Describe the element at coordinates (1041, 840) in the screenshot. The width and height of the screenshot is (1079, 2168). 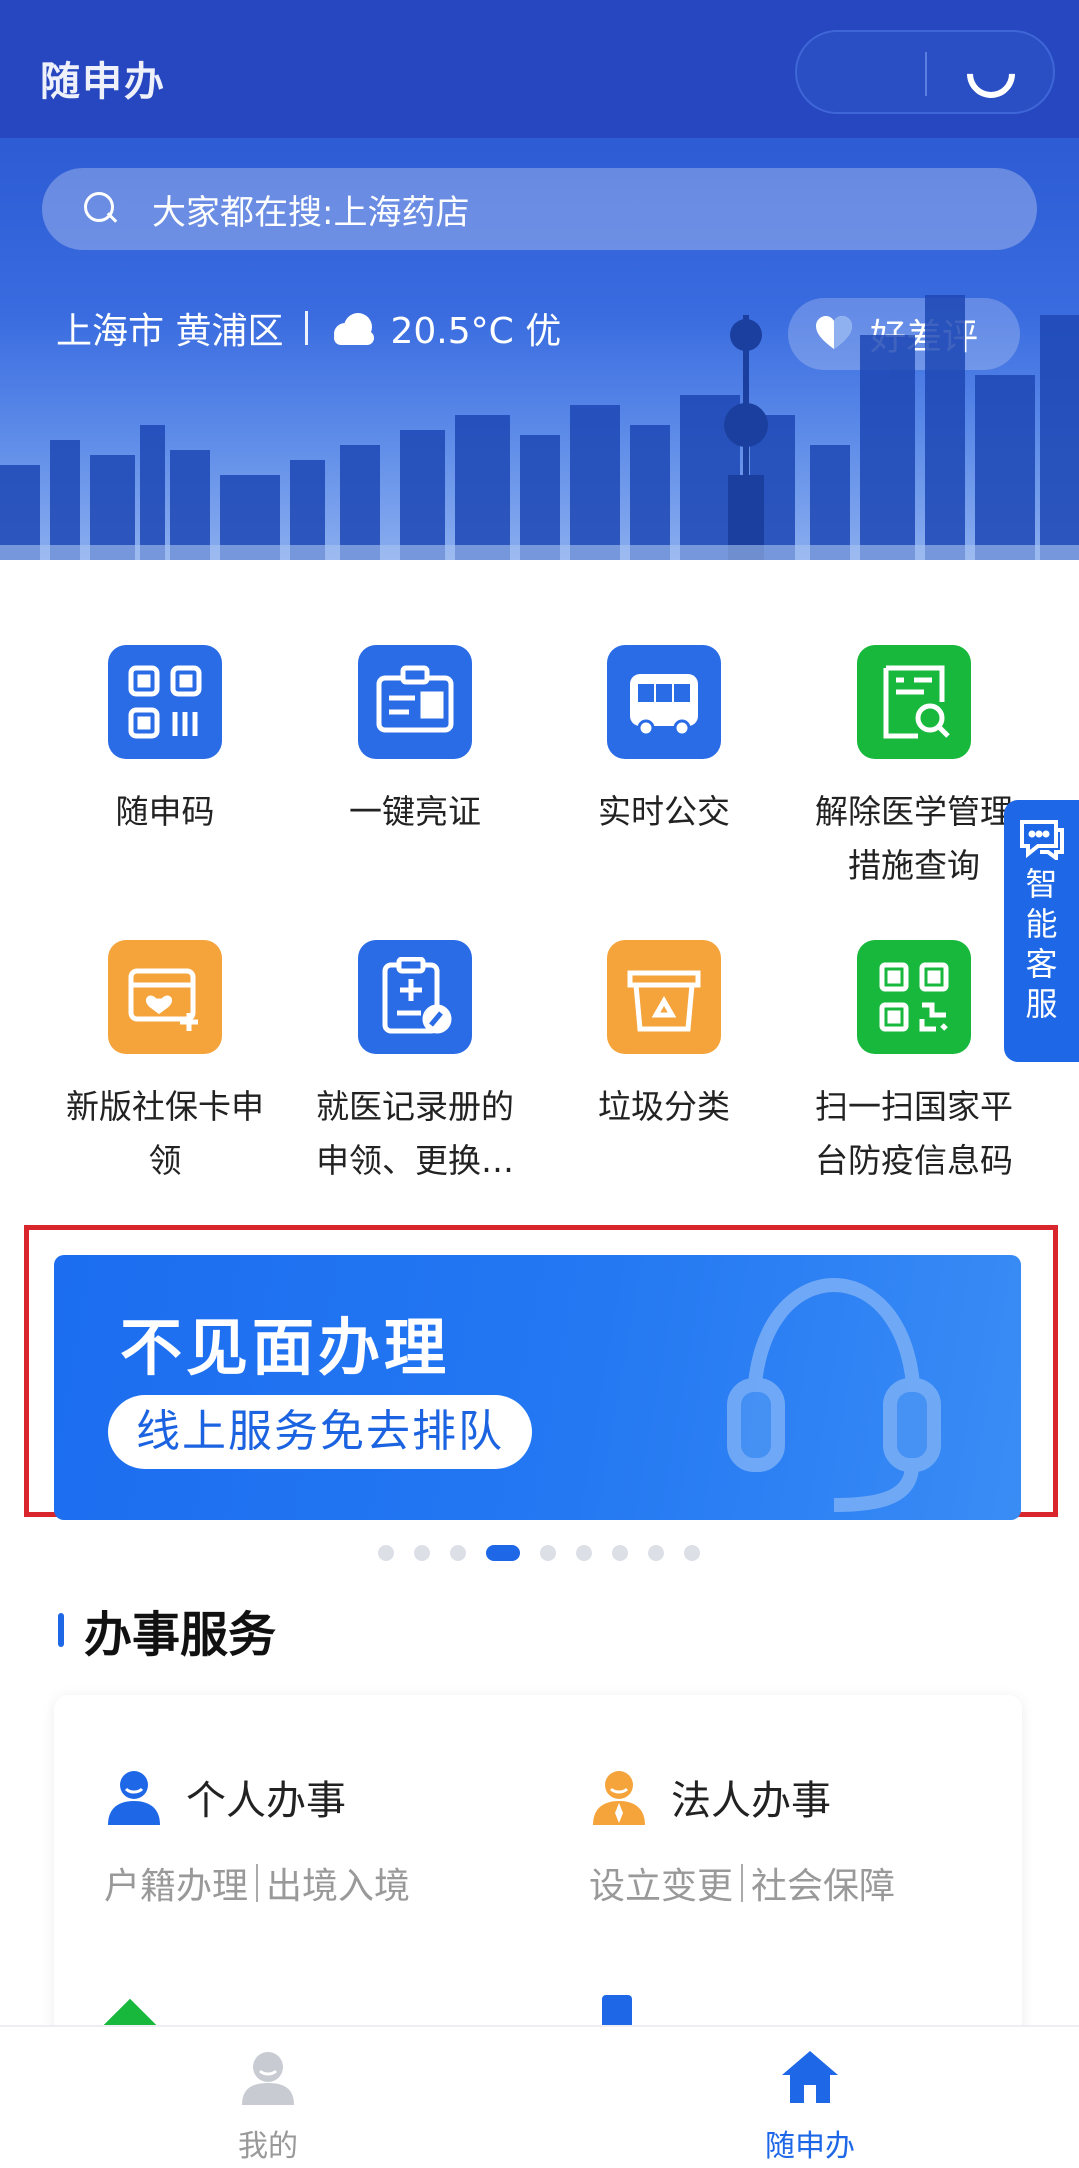
I see `chat-bubble-icon` at that location.